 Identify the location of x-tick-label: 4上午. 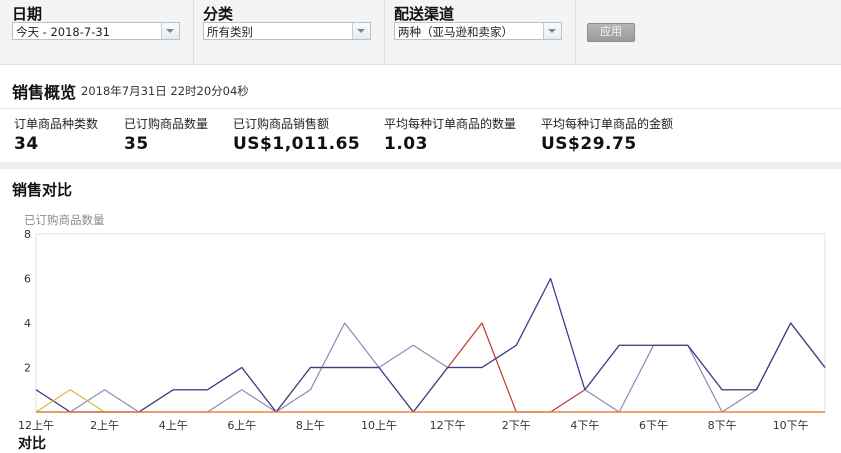
(173, 425).